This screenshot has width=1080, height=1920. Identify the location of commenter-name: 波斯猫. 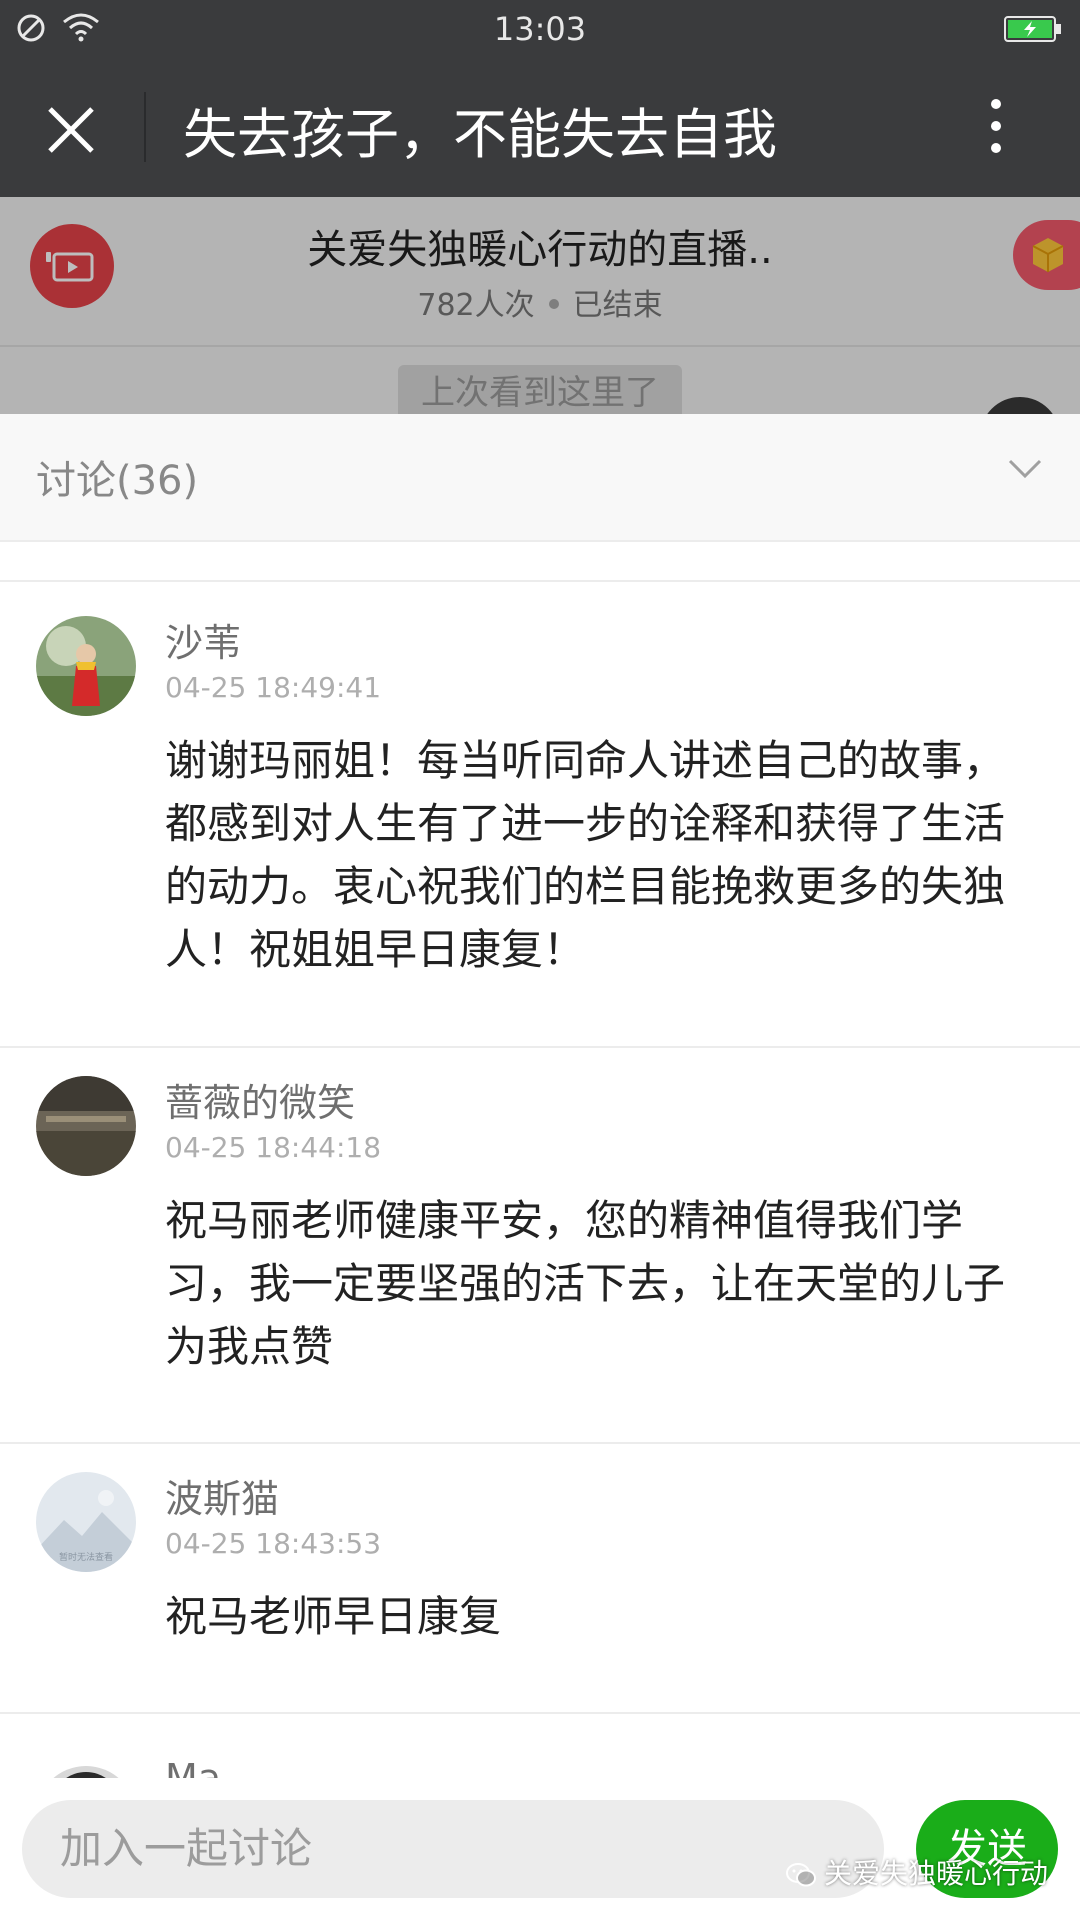
(222, 1499).